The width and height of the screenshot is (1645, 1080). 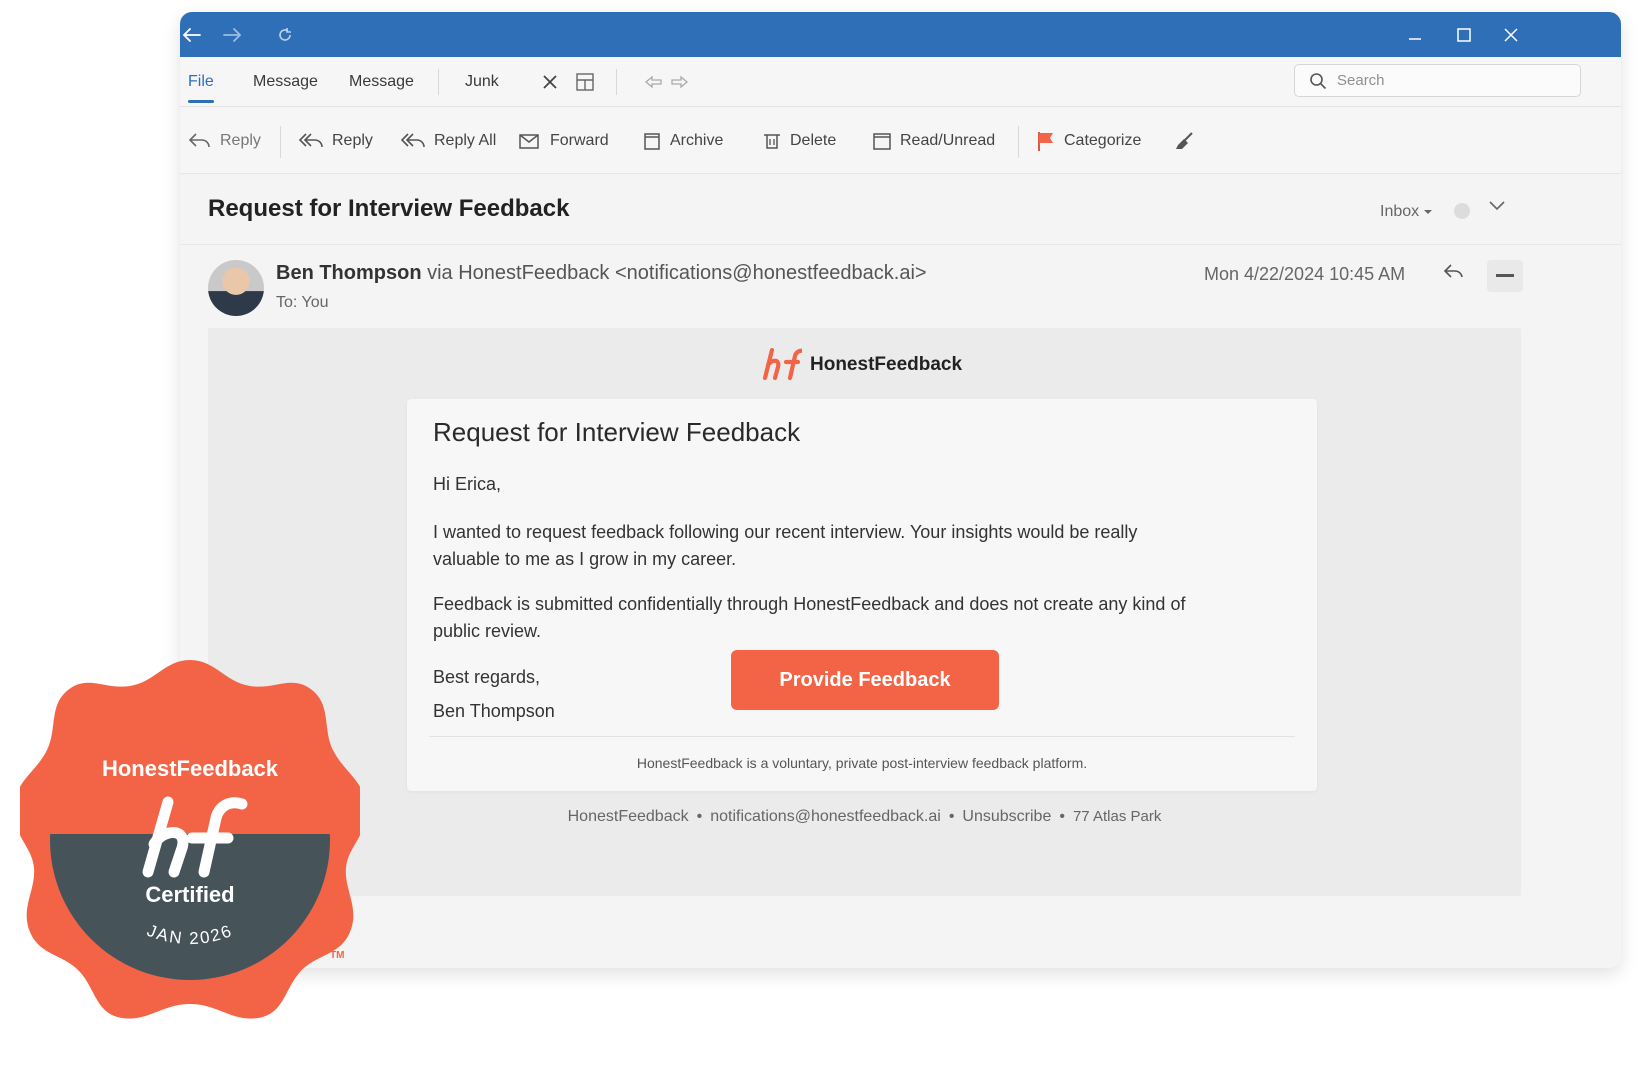 What do you see at coordinates (1045, 141) in the screenshot?
I see `flag-icon` at bounding box center [1045, 141].